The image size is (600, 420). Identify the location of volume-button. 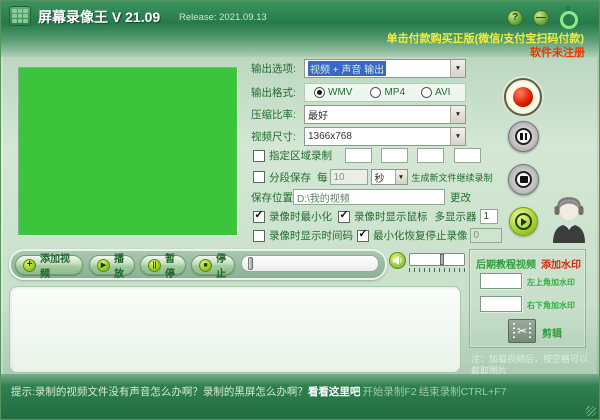
(397, 260).